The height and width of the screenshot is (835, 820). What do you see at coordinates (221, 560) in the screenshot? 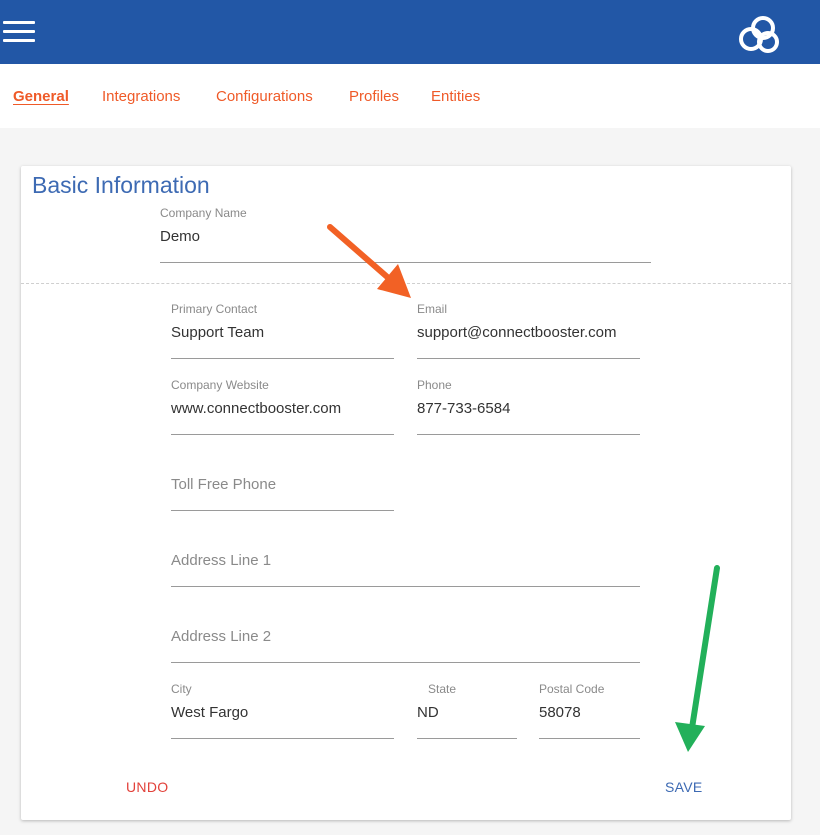
I see `address-line-1-placeholder: Address Line 1` at bounding box center [221, 560].